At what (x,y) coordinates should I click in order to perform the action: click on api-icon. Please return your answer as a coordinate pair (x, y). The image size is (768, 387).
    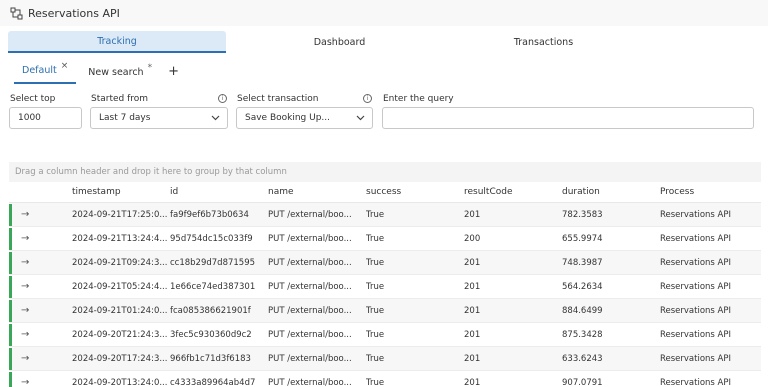
    Looking at the image, I should click on (16, 13).